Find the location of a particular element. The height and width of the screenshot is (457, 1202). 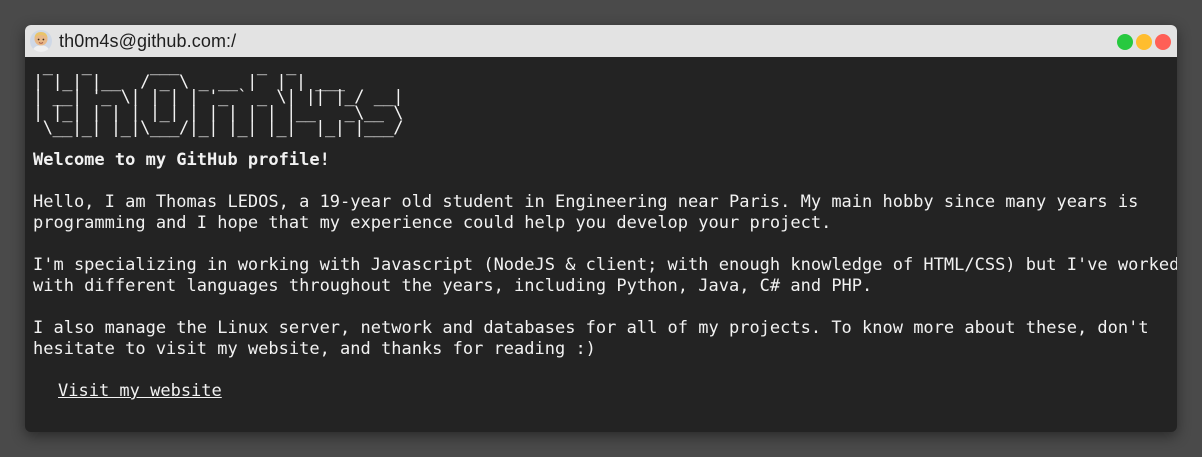

website-link-row: Visit my website is located at coordinates (605, 391).